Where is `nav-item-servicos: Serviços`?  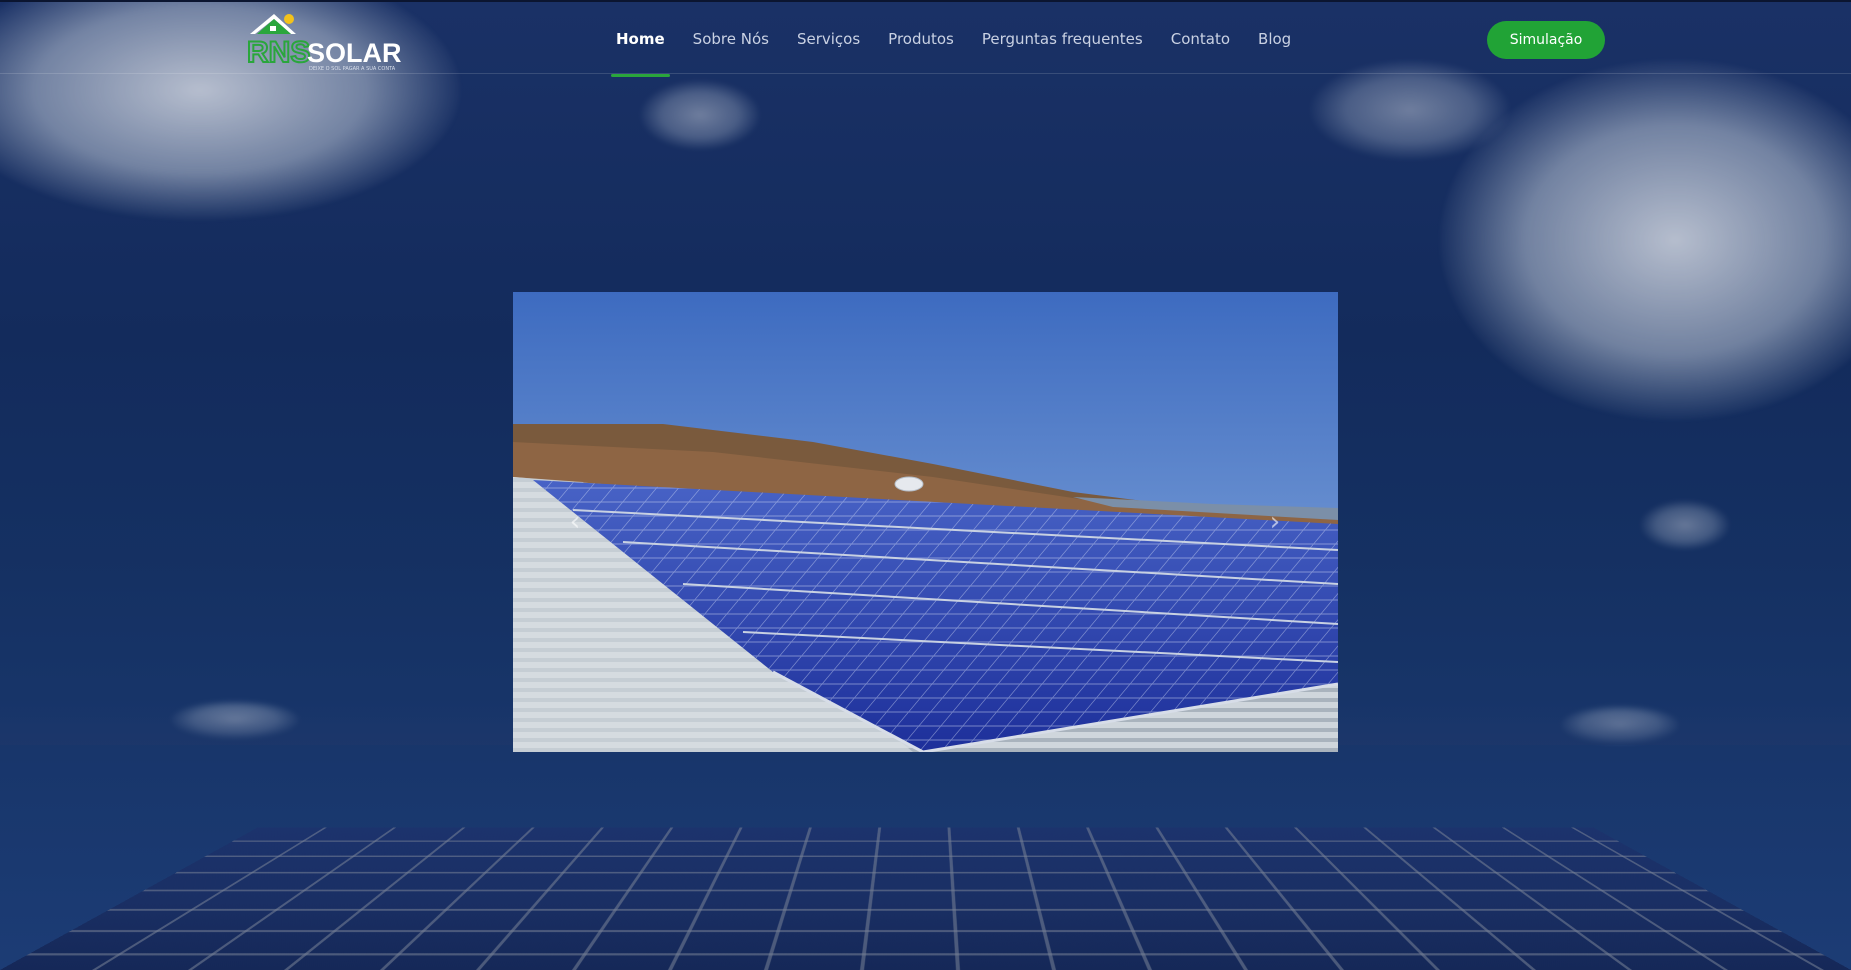
nav-item-servicos: Serviços is located at coordinates (828, 39).